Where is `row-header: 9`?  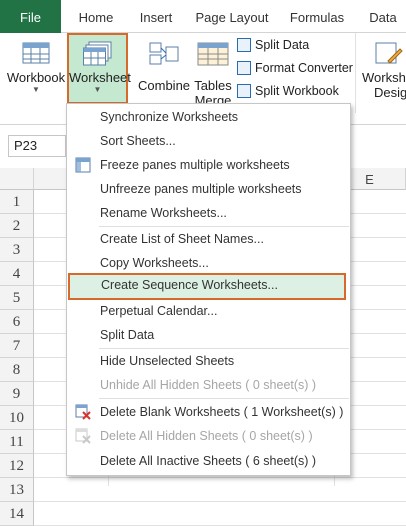 row-header: 9 is located at coordinates (17, 394).